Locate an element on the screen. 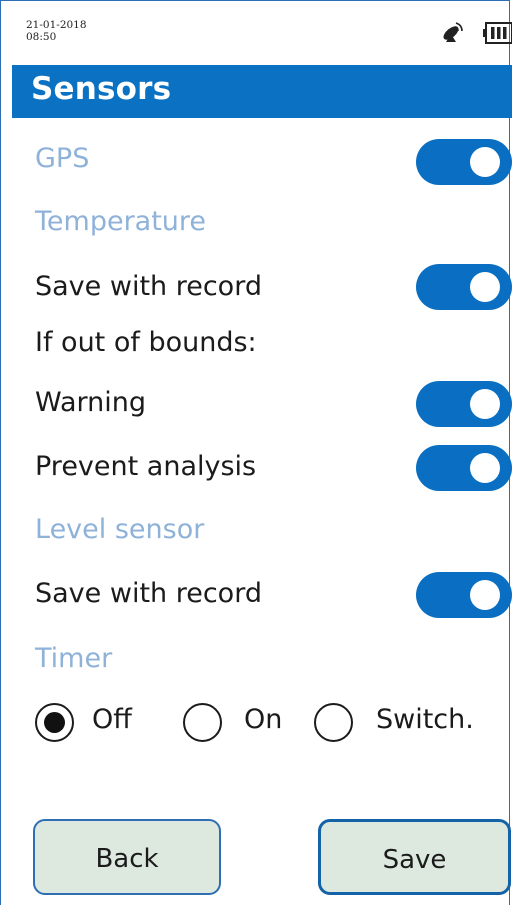 The width and height of the screenshot is (512, 907). warning-toggle is located at coordinates (464, 404).